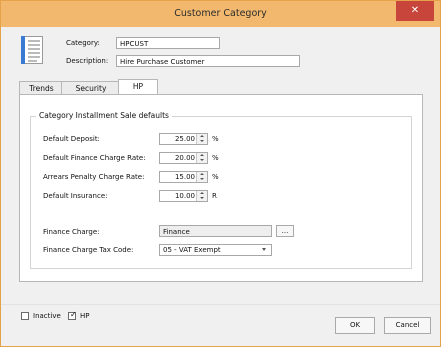 This screenshot has height=347, width=441. I want to click on tab-security: Security, so click(91, 88).